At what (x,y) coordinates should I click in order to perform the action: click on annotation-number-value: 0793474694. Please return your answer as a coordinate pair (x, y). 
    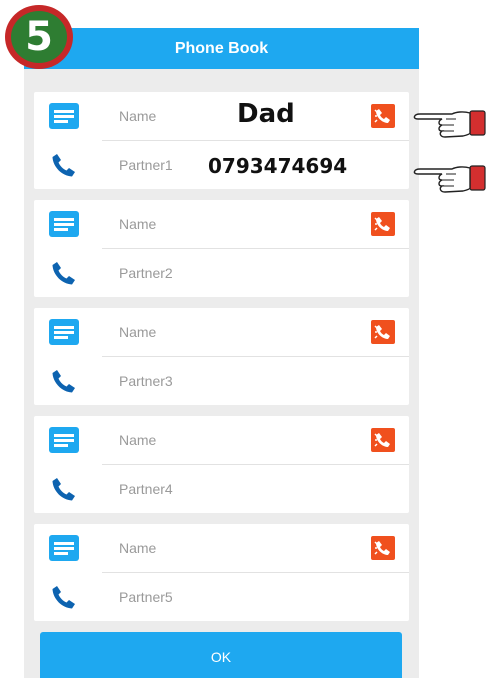
    Looking at the image, I should click on (278, 166).